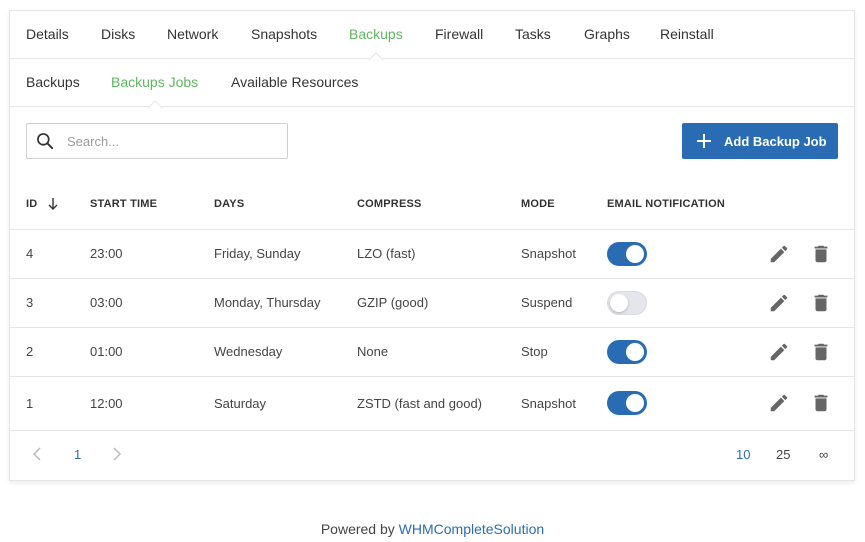 The width and height of the screenshot is (865, 542). What do you see at coordinates (284, 35) in the screenshot?
I see `tab-snapshots: Snapshots` at bounding box center [284, 35].